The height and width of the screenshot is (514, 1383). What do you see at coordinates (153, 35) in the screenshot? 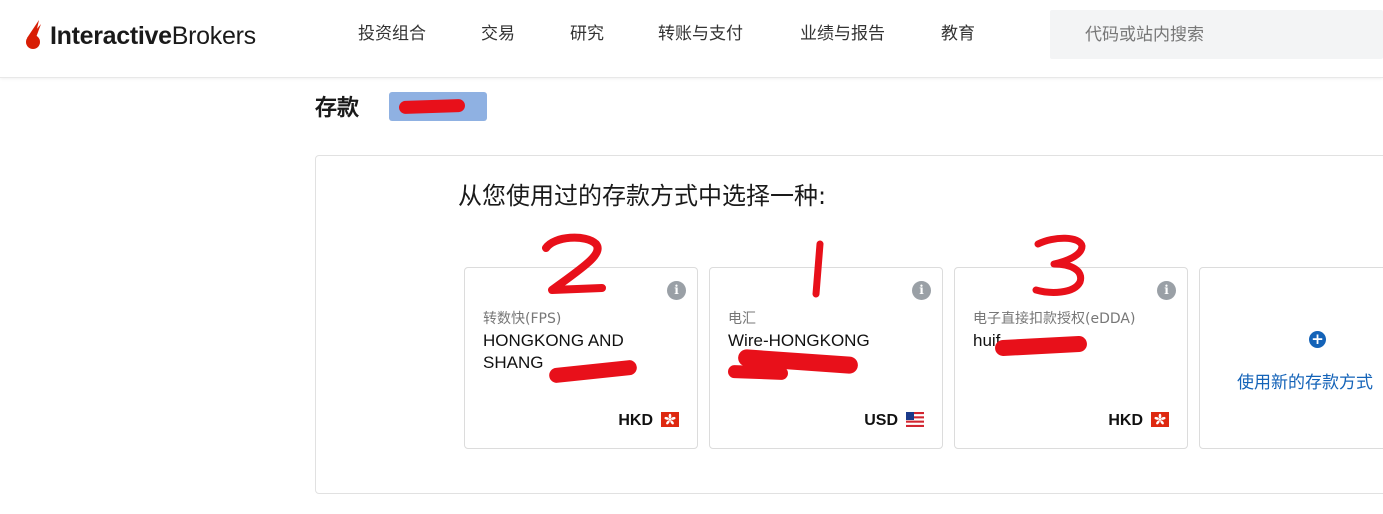
I see `brand-name: InteractiveBrokers` at bounding box center [153, 35].